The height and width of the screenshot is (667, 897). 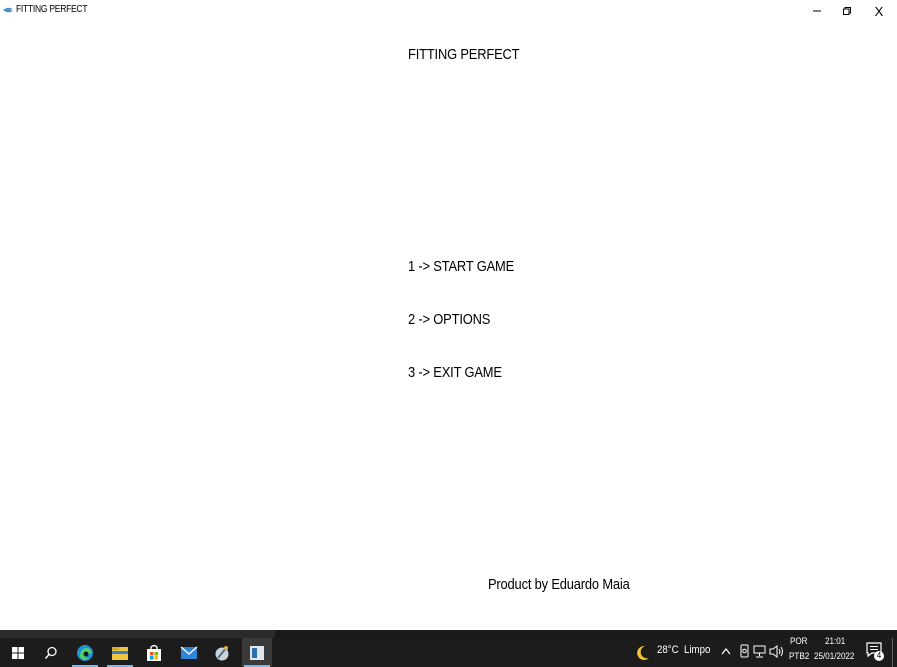 I want to click on chevron-up-icon, so click(x=726, y=651).